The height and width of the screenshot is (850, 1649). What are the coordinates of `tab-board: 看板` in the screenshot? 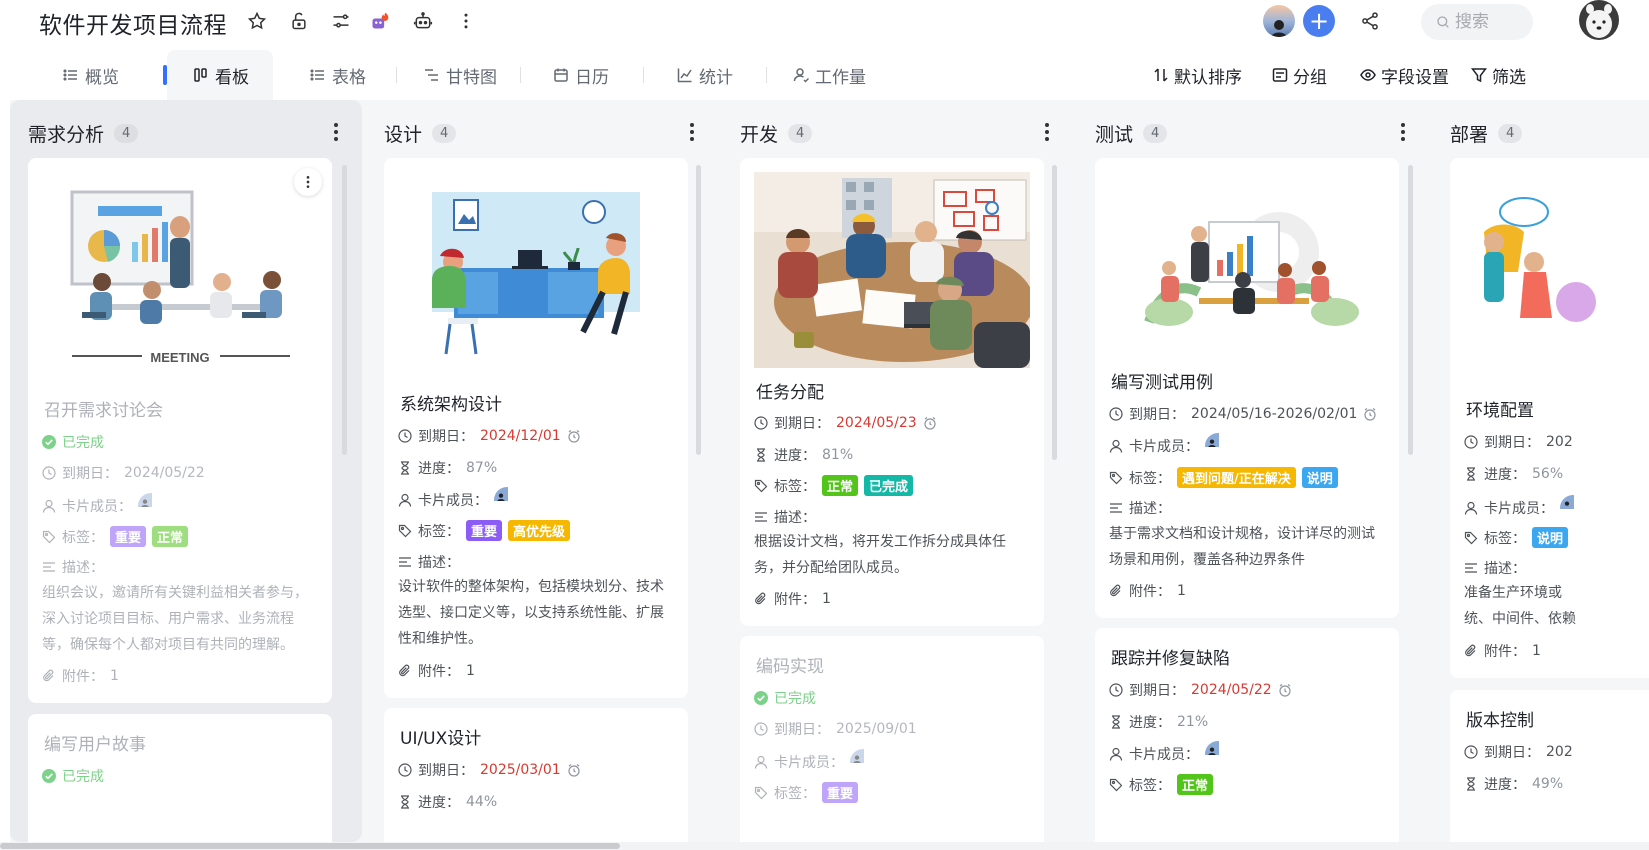 It's located at (220, 75).